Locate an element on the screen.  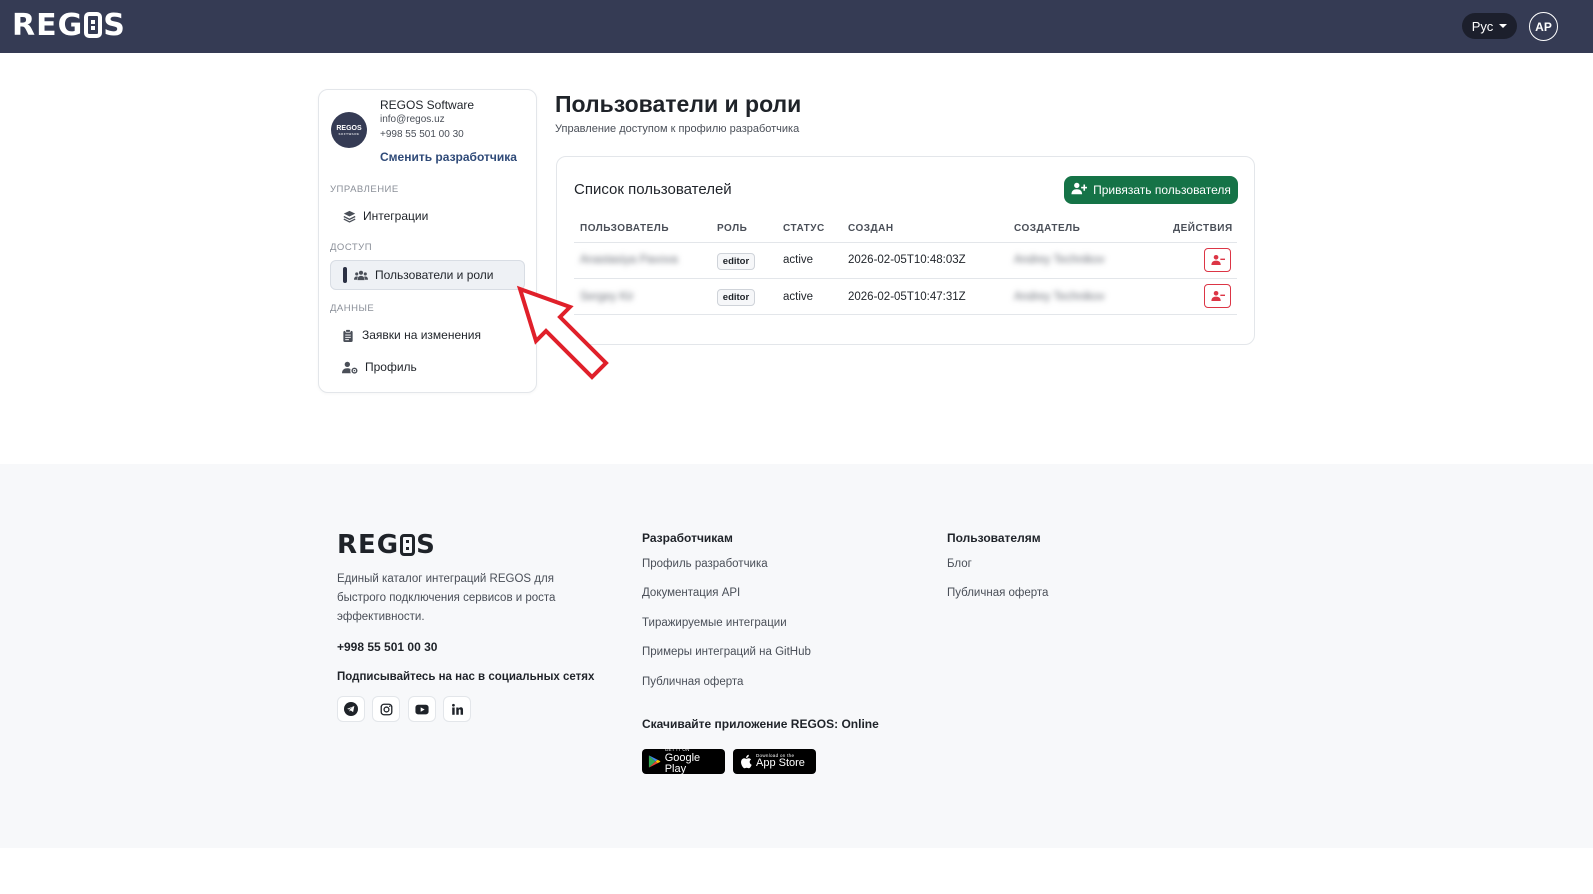
column-header-creator: СОЗДАТЕЛЬ is located at coordinates (1047, 228).